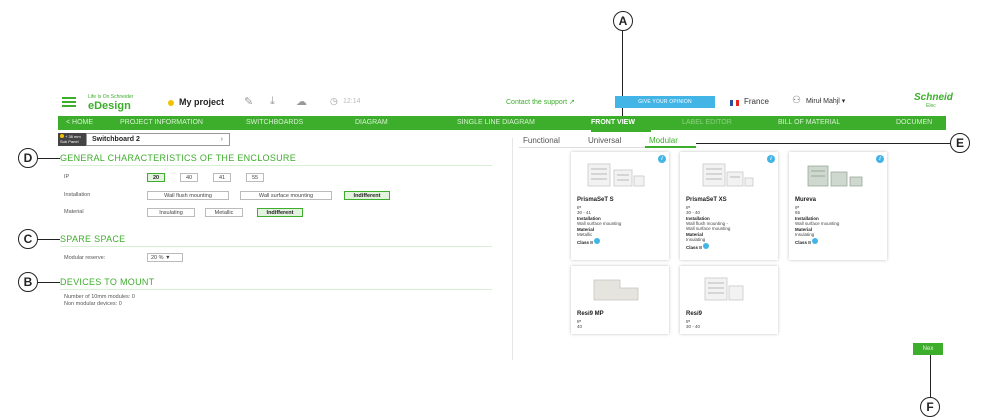  I want to click on material-option-metallic: Metallic, so click(224, 212).